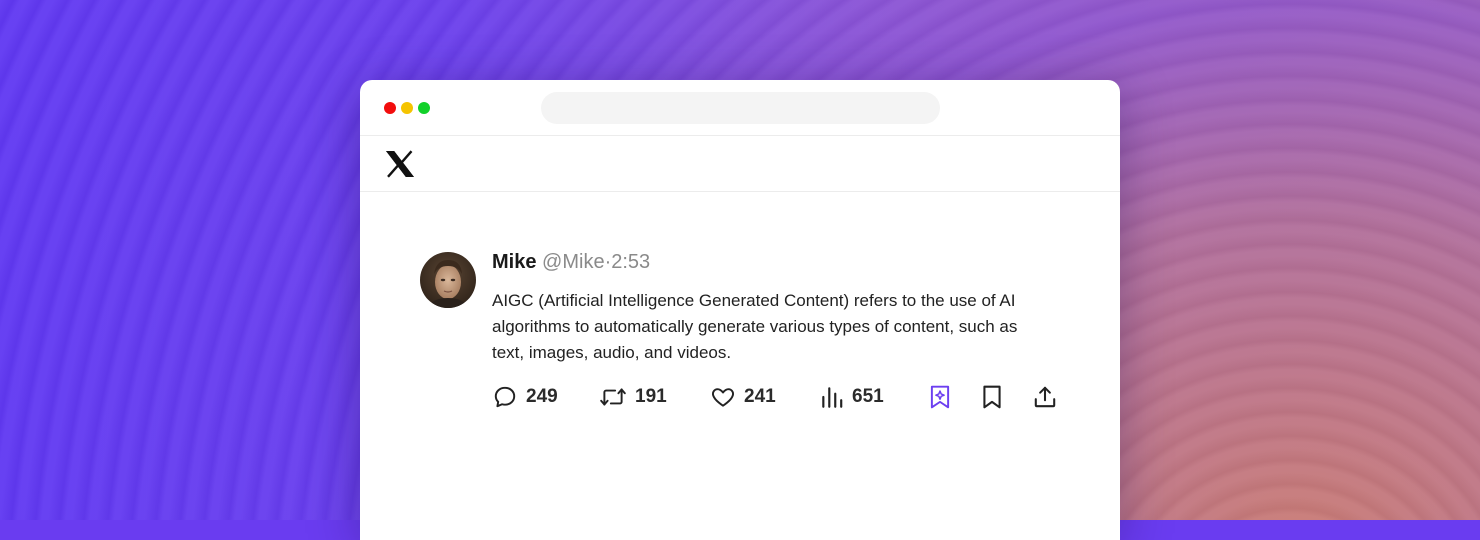 The width and height of the screenshot is (1480, 540). I want to click on x-logo-icon, so click(400, 164).